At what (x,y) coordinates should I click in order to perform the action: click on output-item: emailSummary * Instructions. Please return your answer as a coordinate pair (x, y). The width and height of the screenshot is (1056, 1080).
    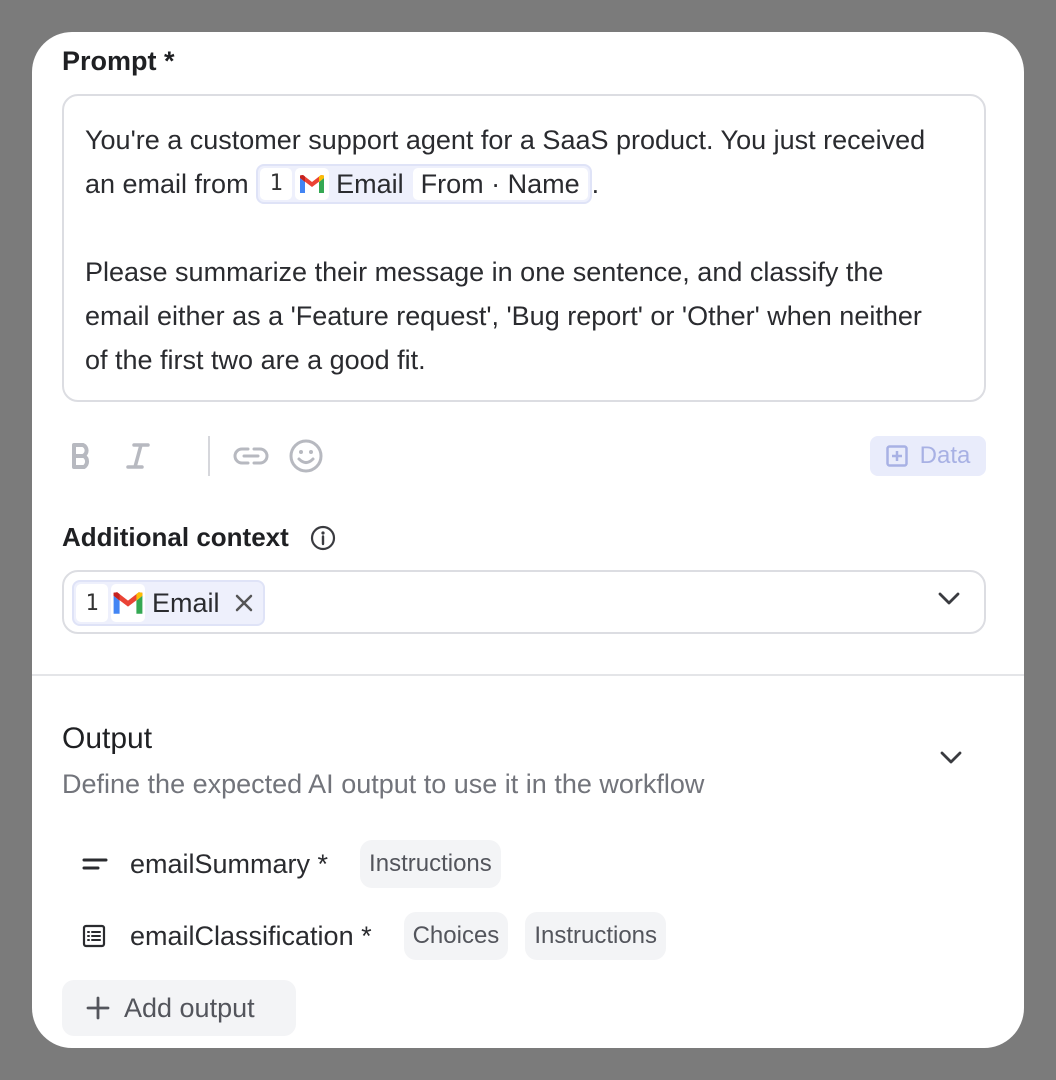
    Looking at the image, I should click on (291, 864).